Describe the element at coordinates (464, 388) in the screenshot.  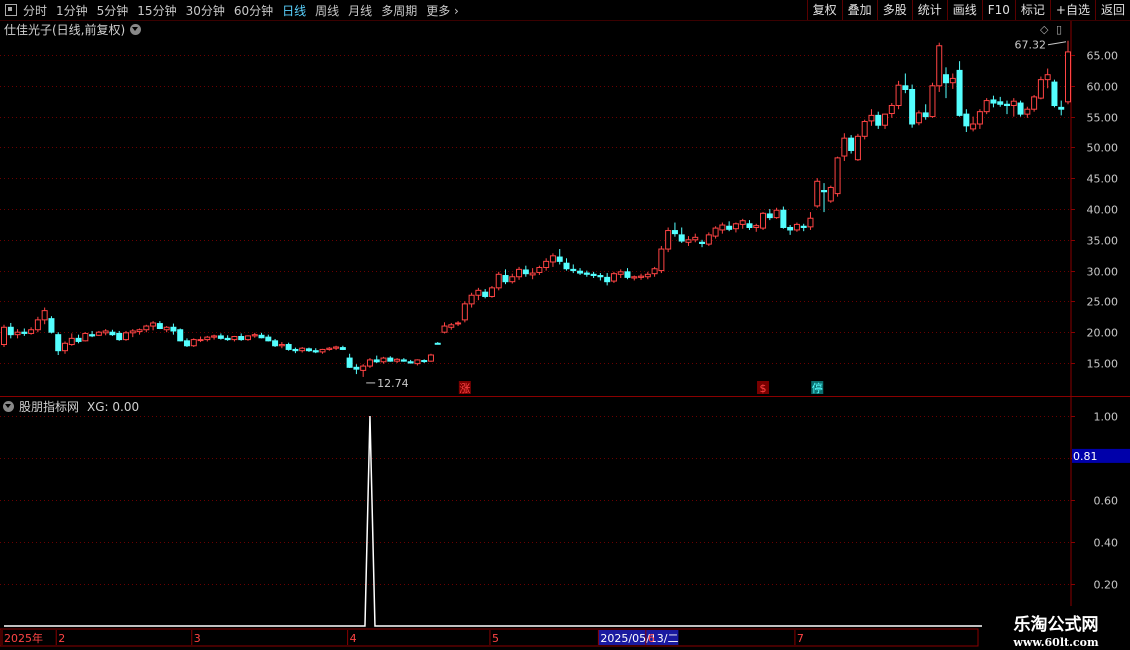
I see `marker-label: 涨` at that location.